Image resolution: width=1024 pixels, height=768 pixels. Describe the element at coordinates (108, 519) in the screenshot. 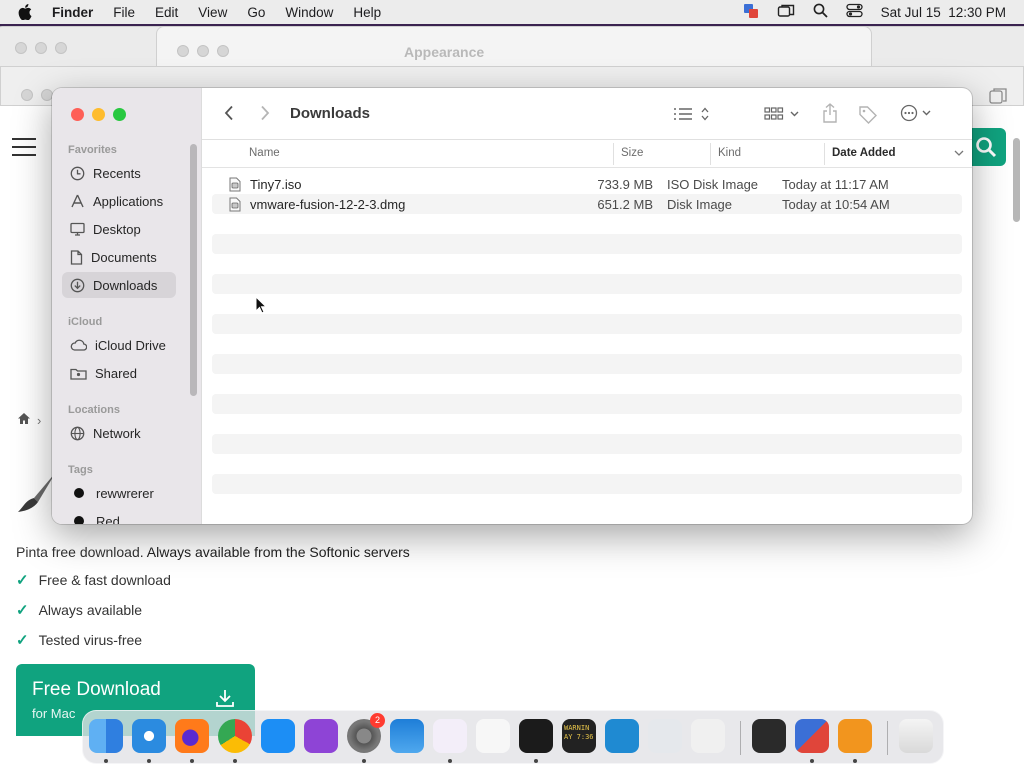

I see `sidebar-item-label: Red` at that location.